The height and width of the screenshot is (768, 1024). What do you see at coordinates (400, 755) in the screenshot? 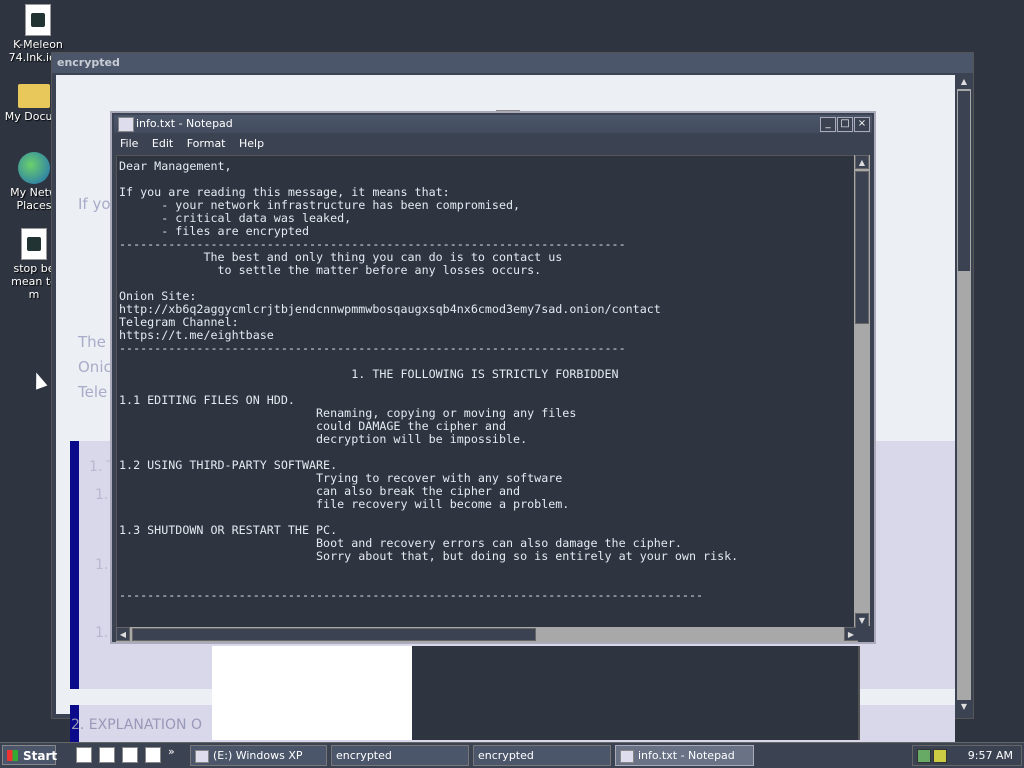
I see `taskbar-item-encrypted-1: encrypted` at bounding box center [400, 755].